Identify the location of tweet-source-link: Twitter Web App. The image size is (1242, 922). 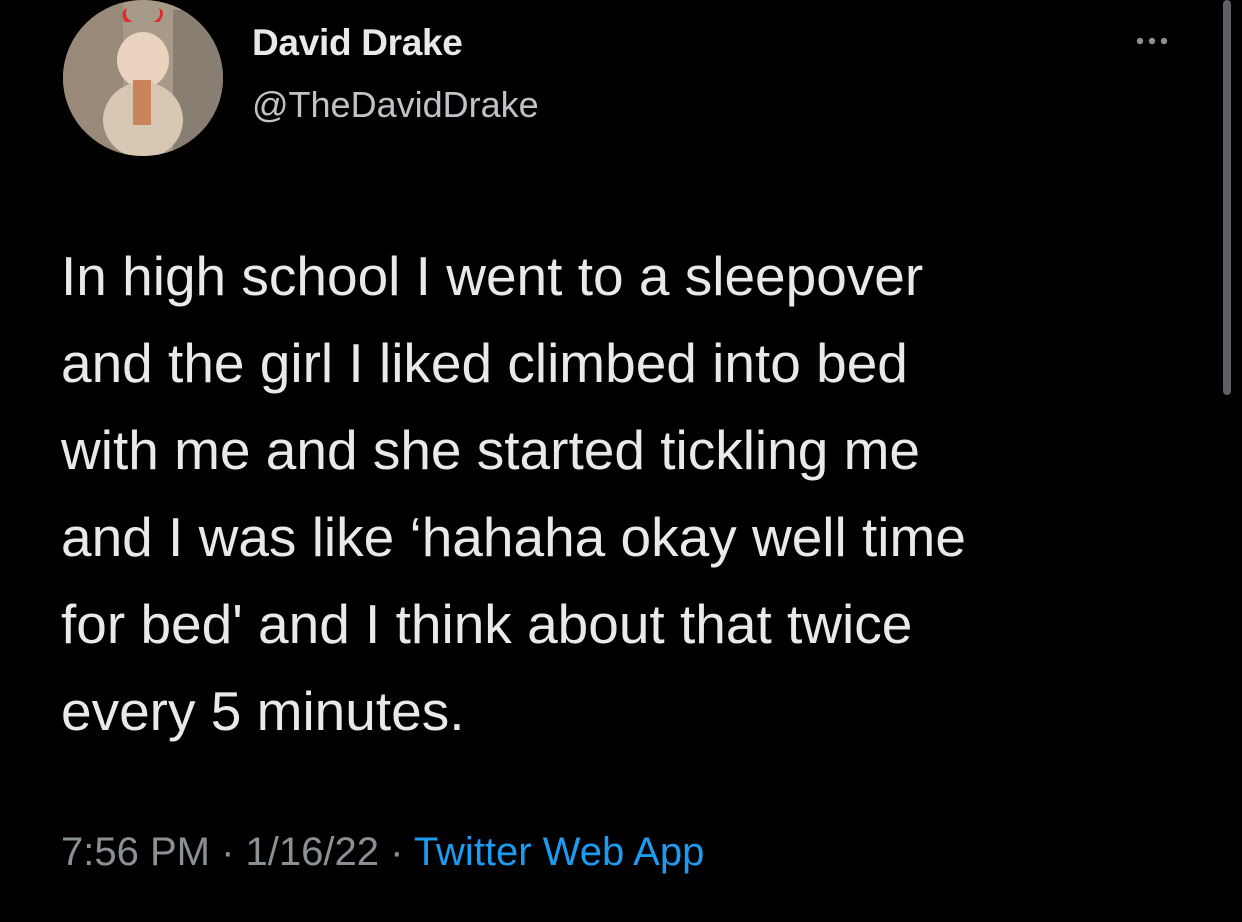
(559, 852).